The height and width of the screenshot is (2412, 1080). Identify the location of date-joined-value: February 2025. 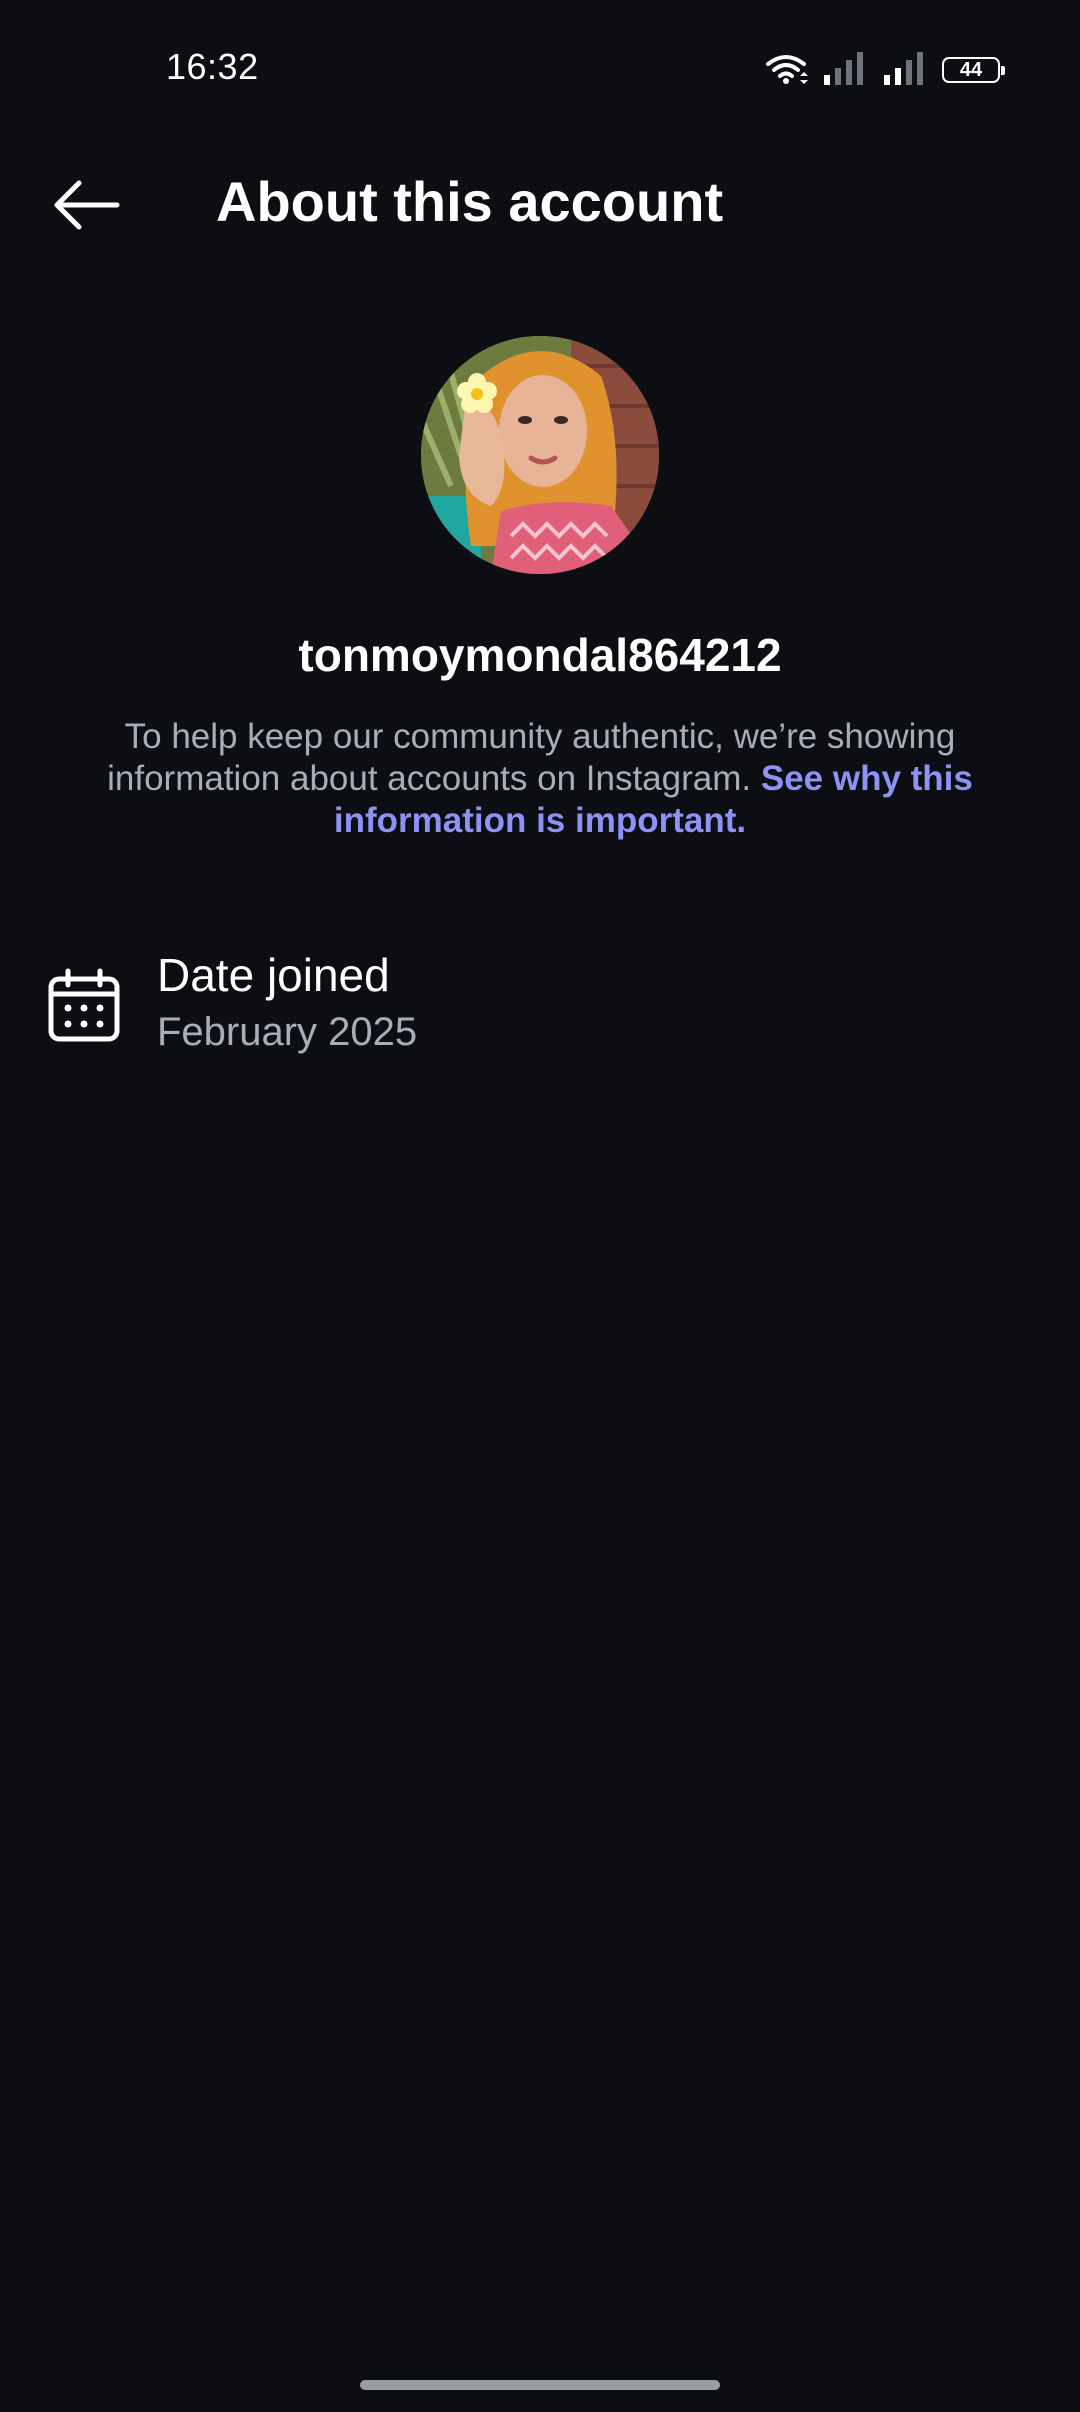
(287, 1032).